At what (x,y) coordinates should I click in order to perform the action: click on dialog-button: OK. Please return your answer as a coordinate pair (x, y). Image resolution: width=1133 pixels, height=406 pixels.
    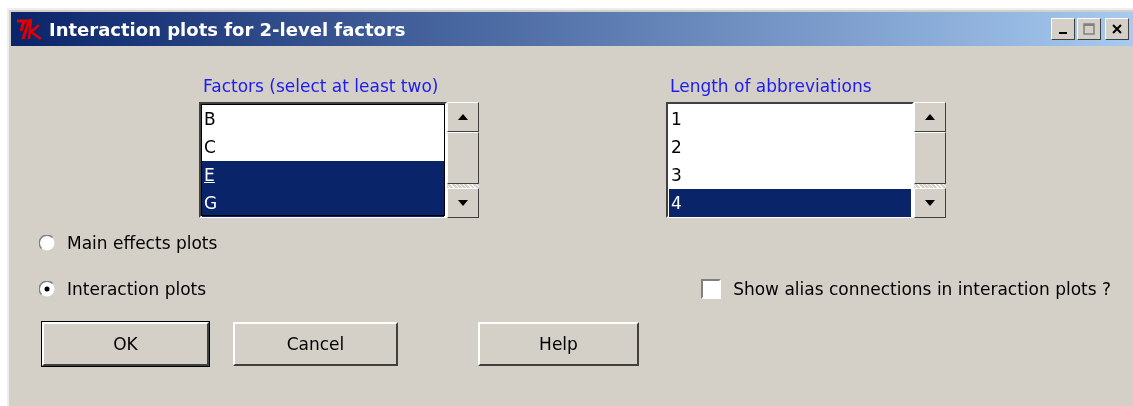
    Looking at the image, I should click on (125, 344).